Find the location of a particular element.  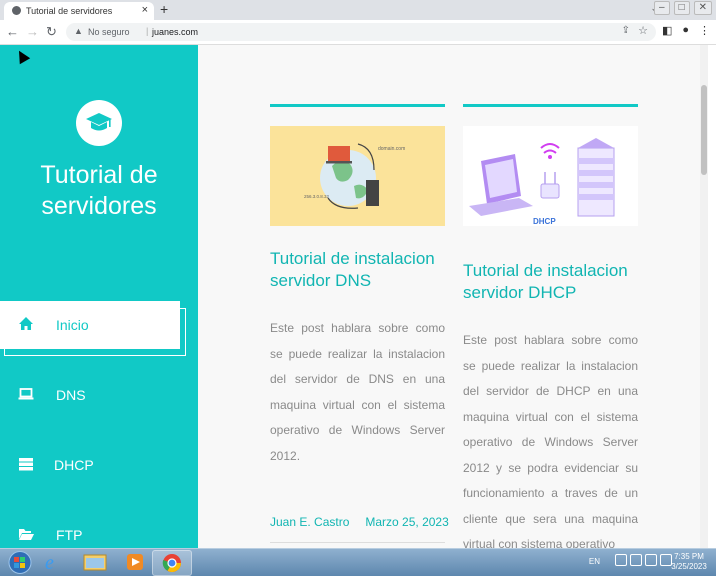

chrome-taskbar-icon is located at coordinates (172, 563).